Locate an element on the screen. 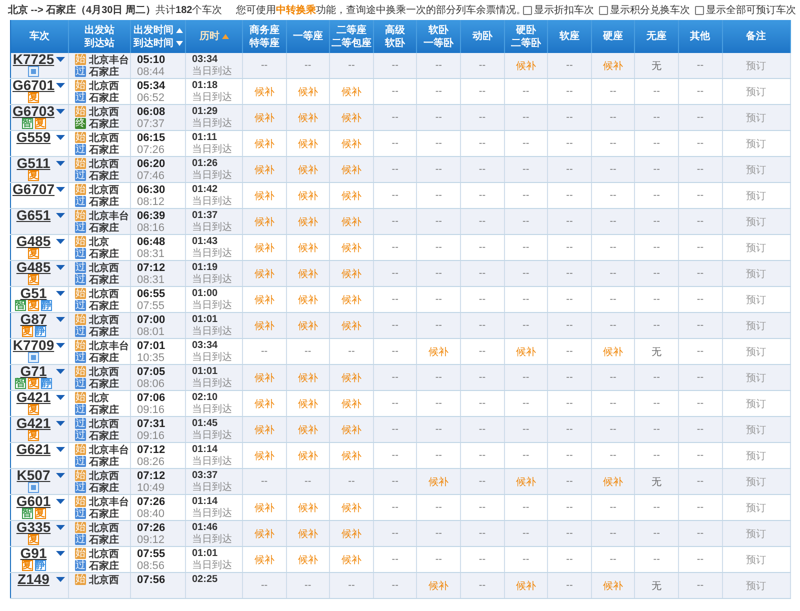 This screenshot has width=800, height=611. column-header: 出发时间 到达时间 is located at coordinates (158, 36).